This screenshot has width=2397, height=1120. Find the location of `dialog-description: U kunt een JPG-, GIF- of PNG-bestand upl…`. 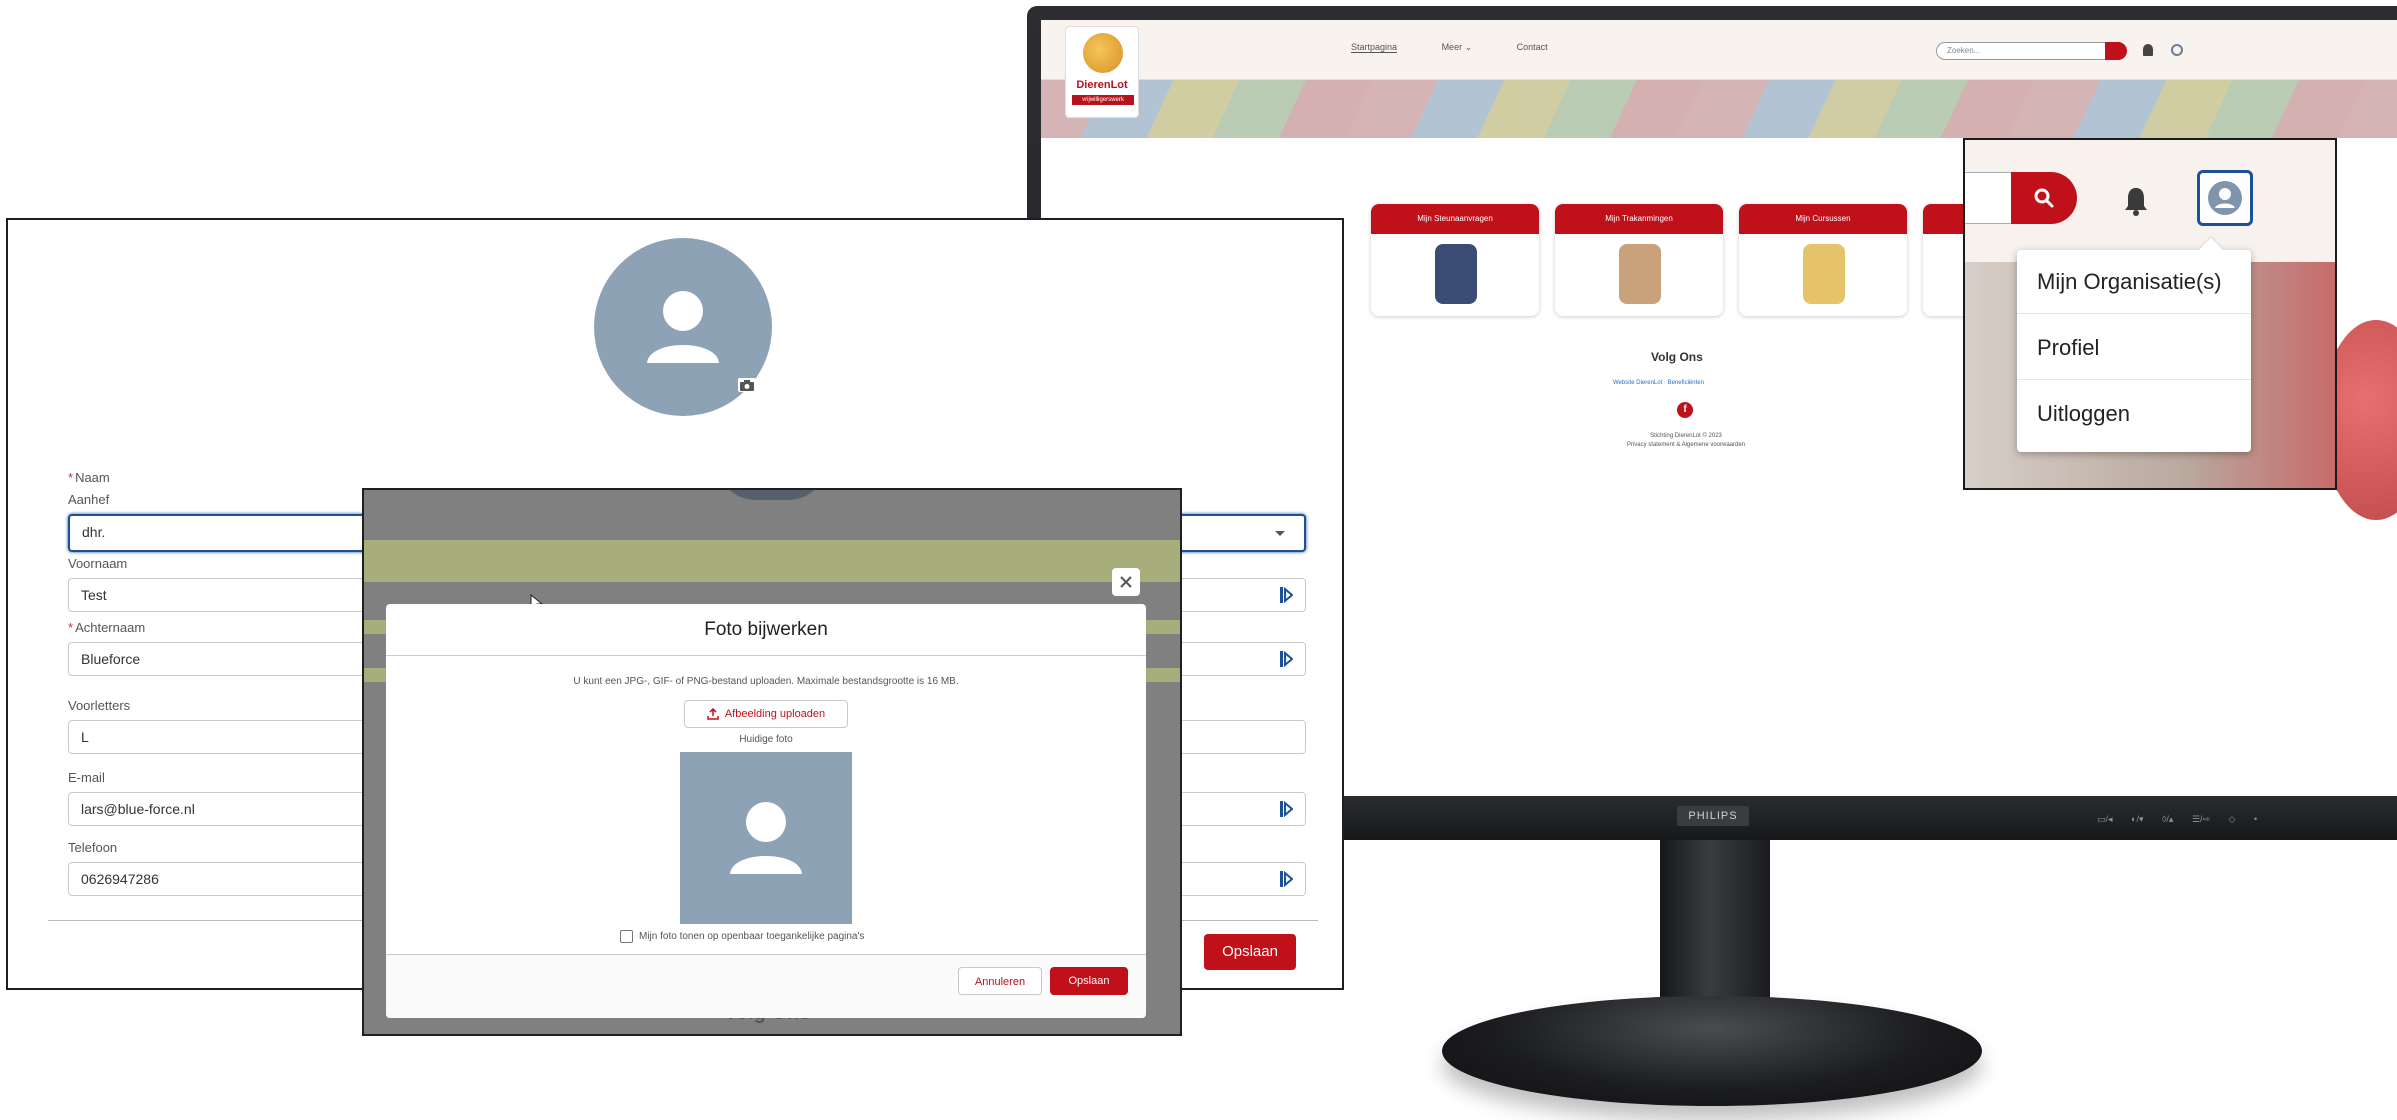

dialog-description: U kunt een JPG-, GIF- of PNG-bestand upl… is located at coordinates (766, 681).